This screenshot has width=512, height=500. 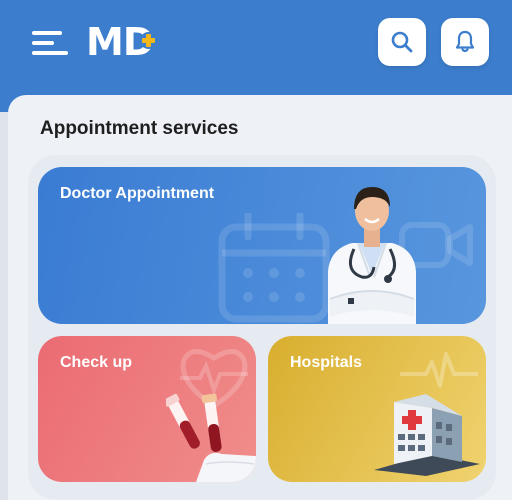 I want to click on logo-cross-icon, so click(x=148, y=40).